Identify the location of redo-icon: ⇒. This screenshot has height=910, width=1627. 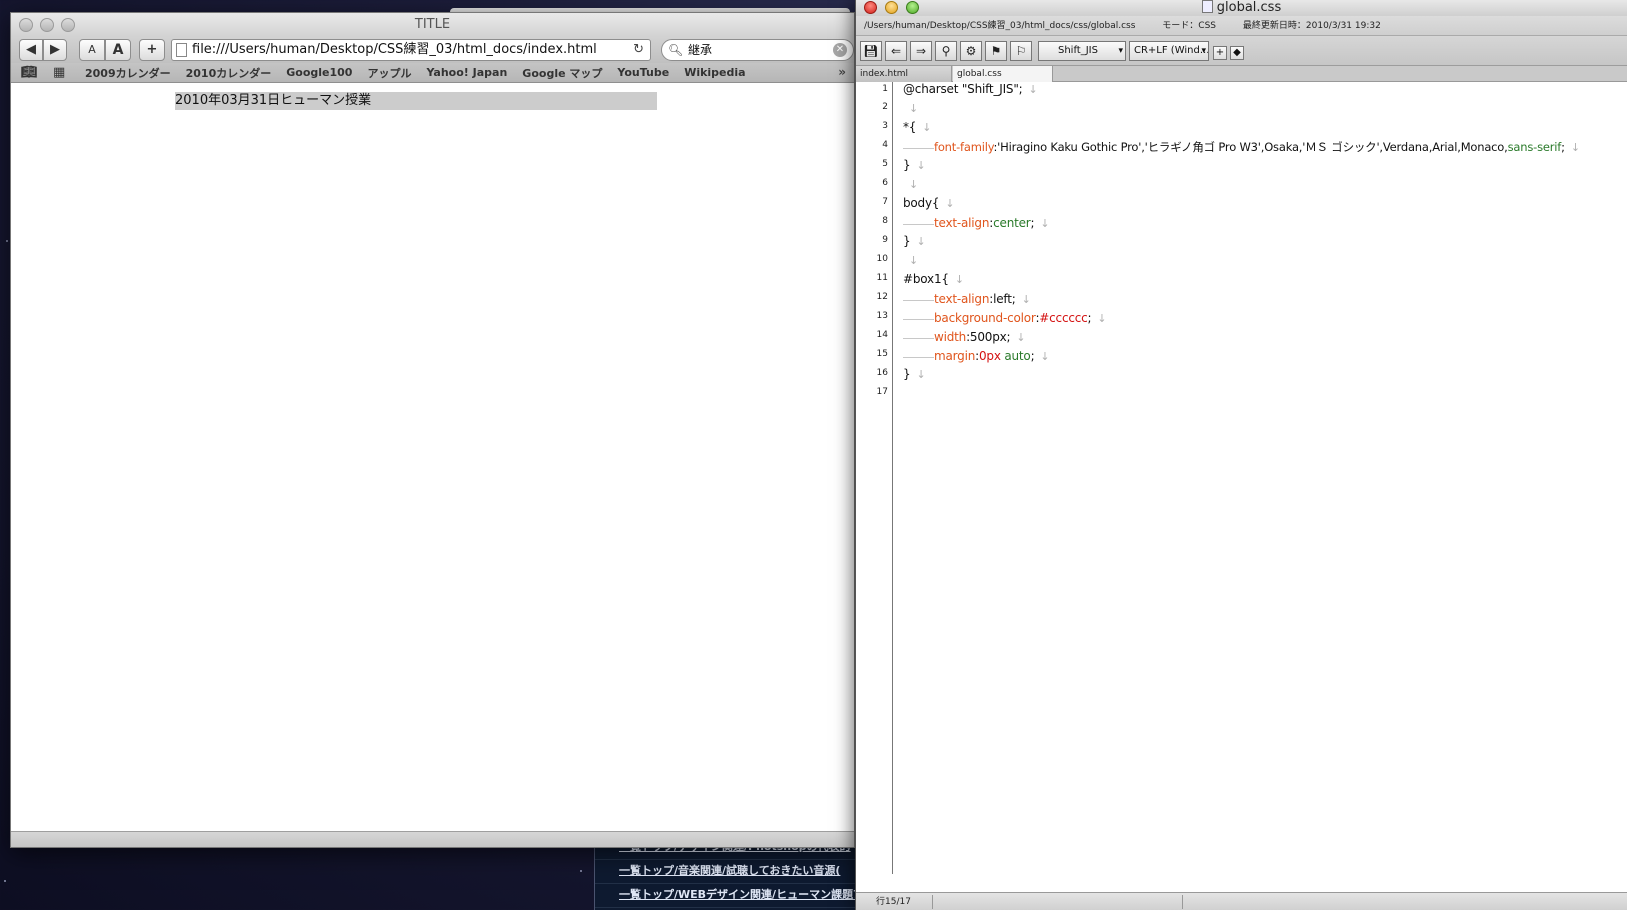
(921, 51).